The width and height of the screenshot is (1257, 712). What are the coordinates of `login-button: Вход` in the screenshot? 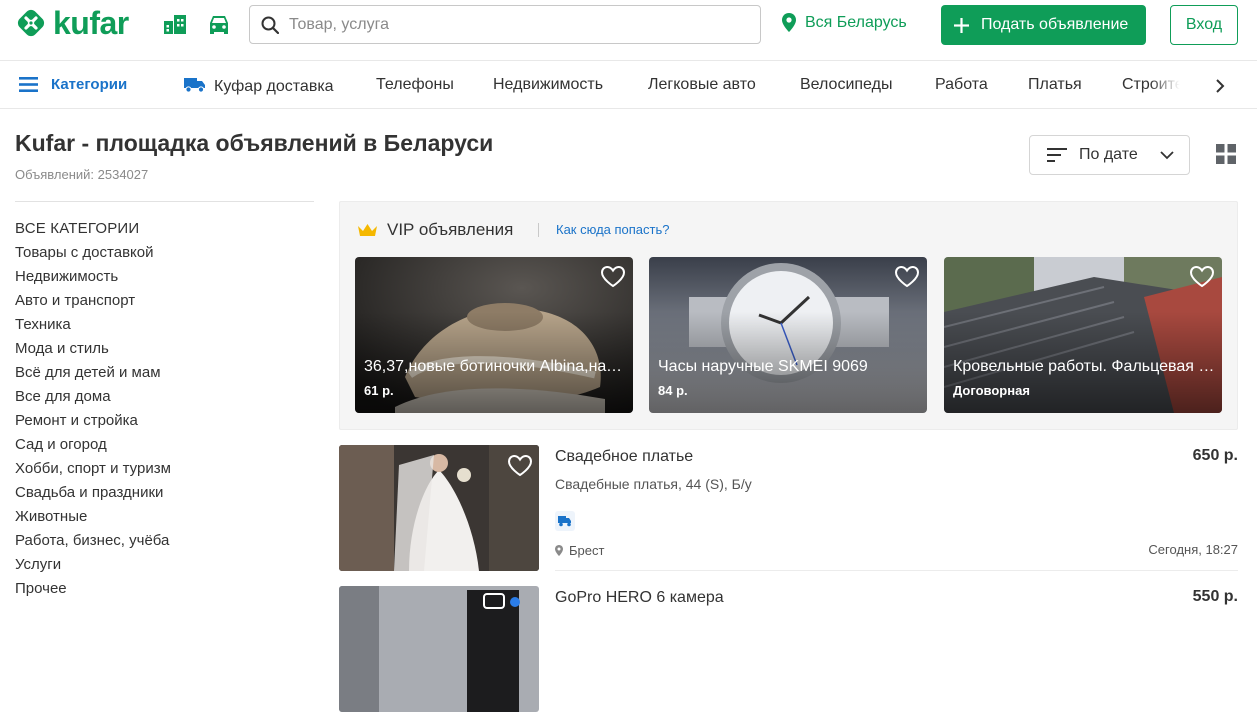 It's located at (1204, 25).